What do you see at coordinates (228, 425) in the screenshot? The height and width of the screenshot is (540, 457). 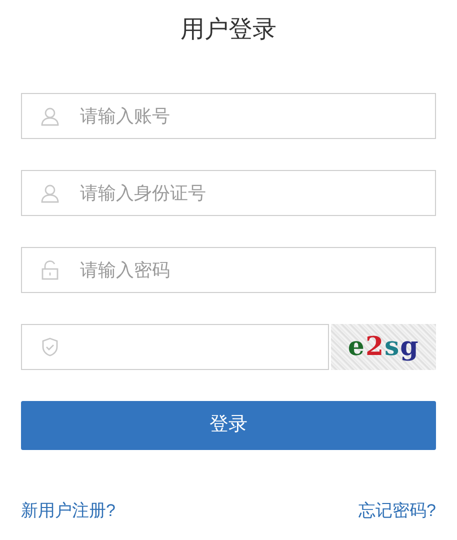 I see `login-button: 登录` at bounding box center [228, 425].